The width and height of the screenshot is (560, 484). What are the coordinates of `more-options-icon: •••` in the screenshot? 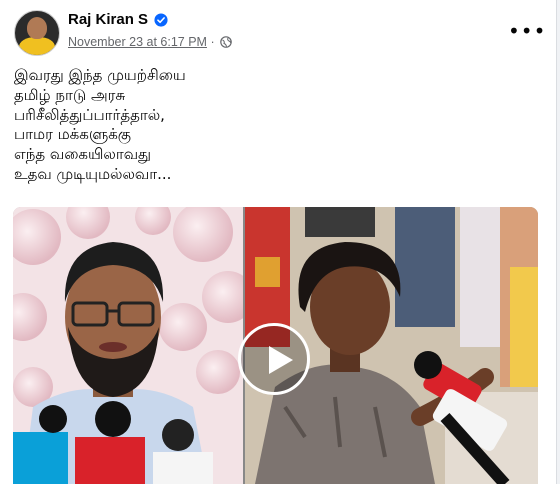 It's located at (527, 31).